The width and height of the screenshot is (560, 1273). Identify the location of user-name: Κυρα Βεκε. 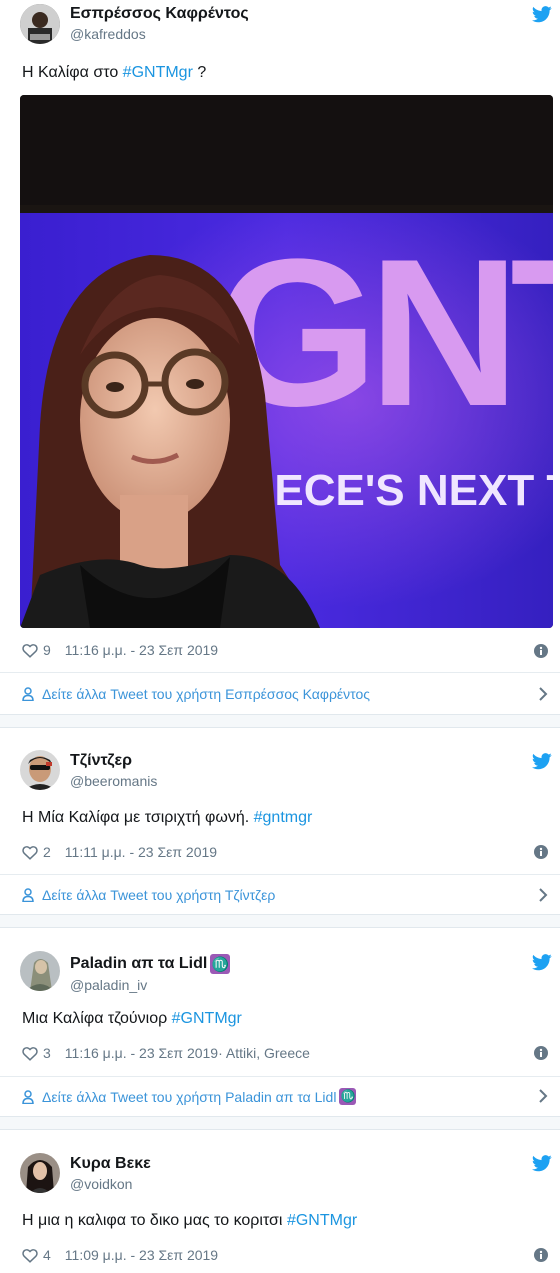
(110, 1164).